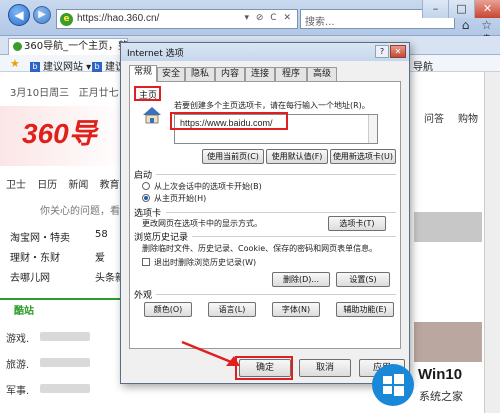 This screenshot has width=500, height=413. Describe the element at coordinates (161, 238) in the screenshot. I see `history-section-label: 浏览历史记录` at that location.